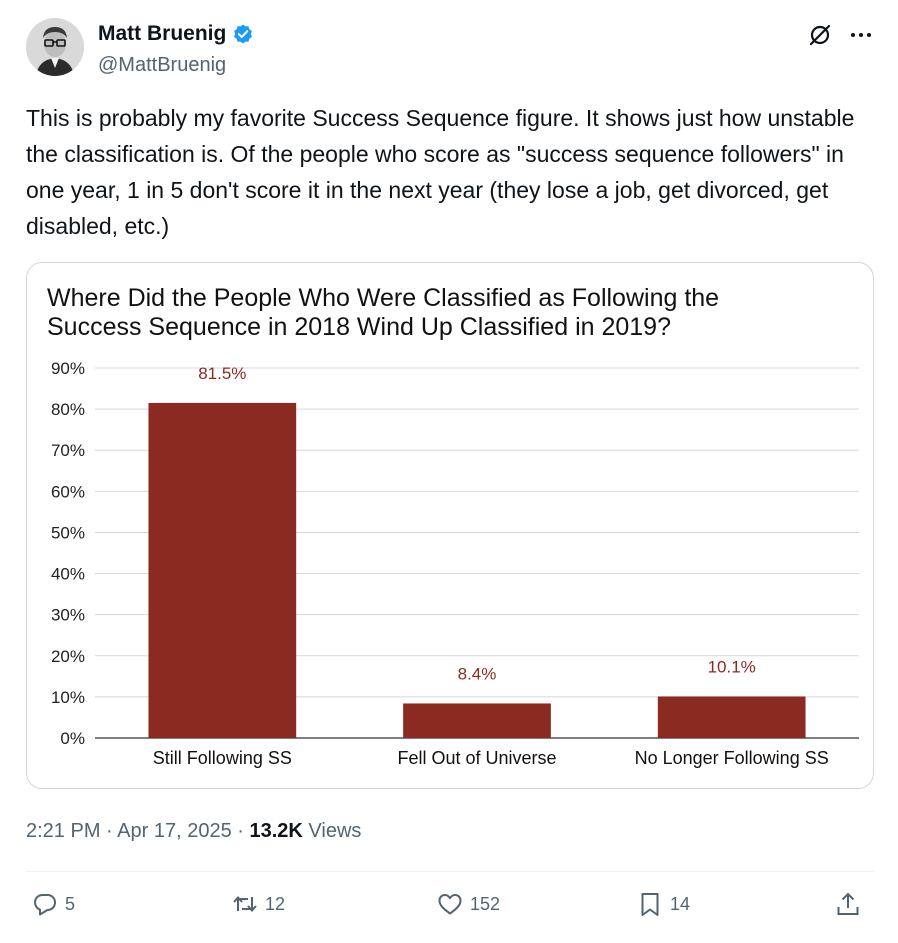 Image resolution: width=898 pixels, height=943 pixels. I want to click on reply-icon, so click(45, 905).